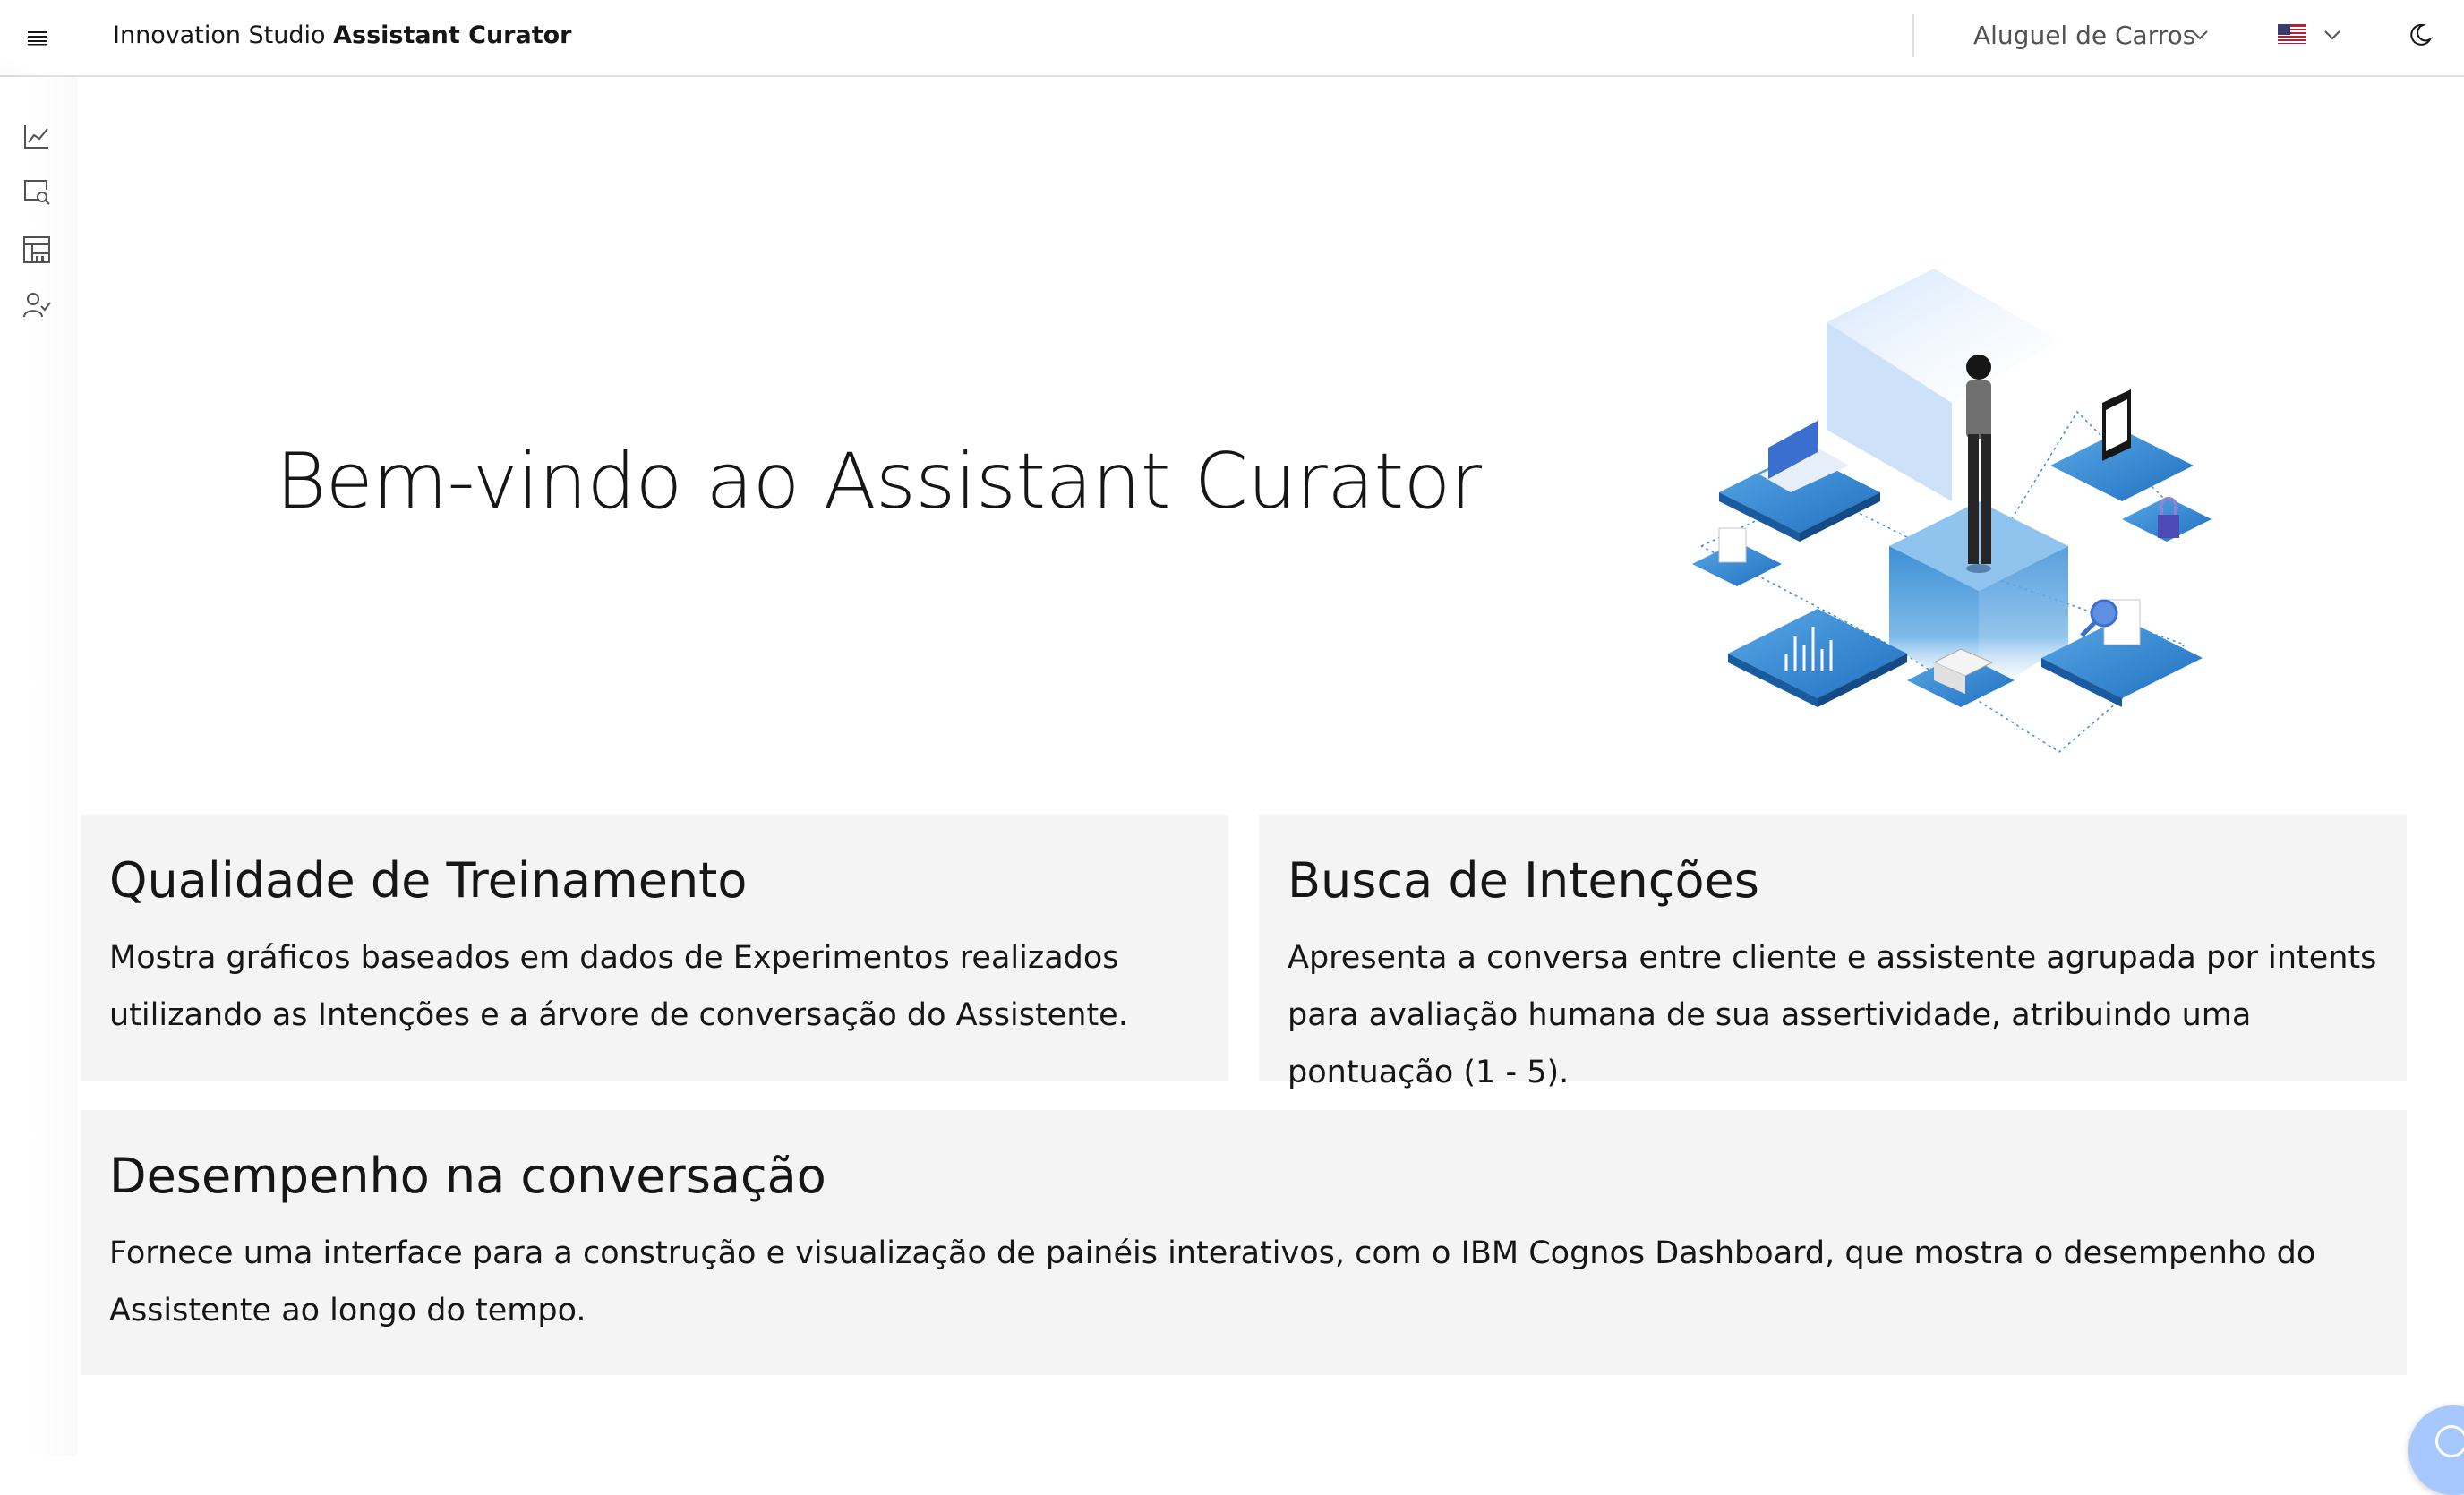 The height and width of the screenshot is (1495, 2464). Describe the element at coordinates (2449, 1441) in the screenshot. I see `info-icon` at that location.